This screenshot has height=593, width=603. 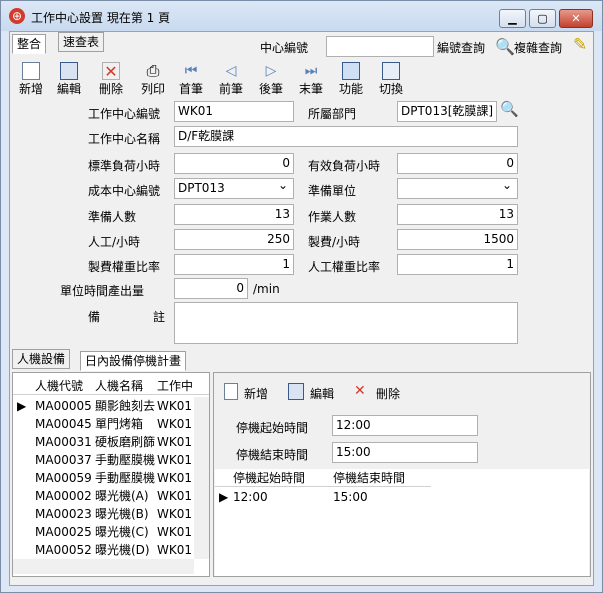 I want to click on table-row: MA00023 曝光機(B) WK01, so click(x=103, y=514).